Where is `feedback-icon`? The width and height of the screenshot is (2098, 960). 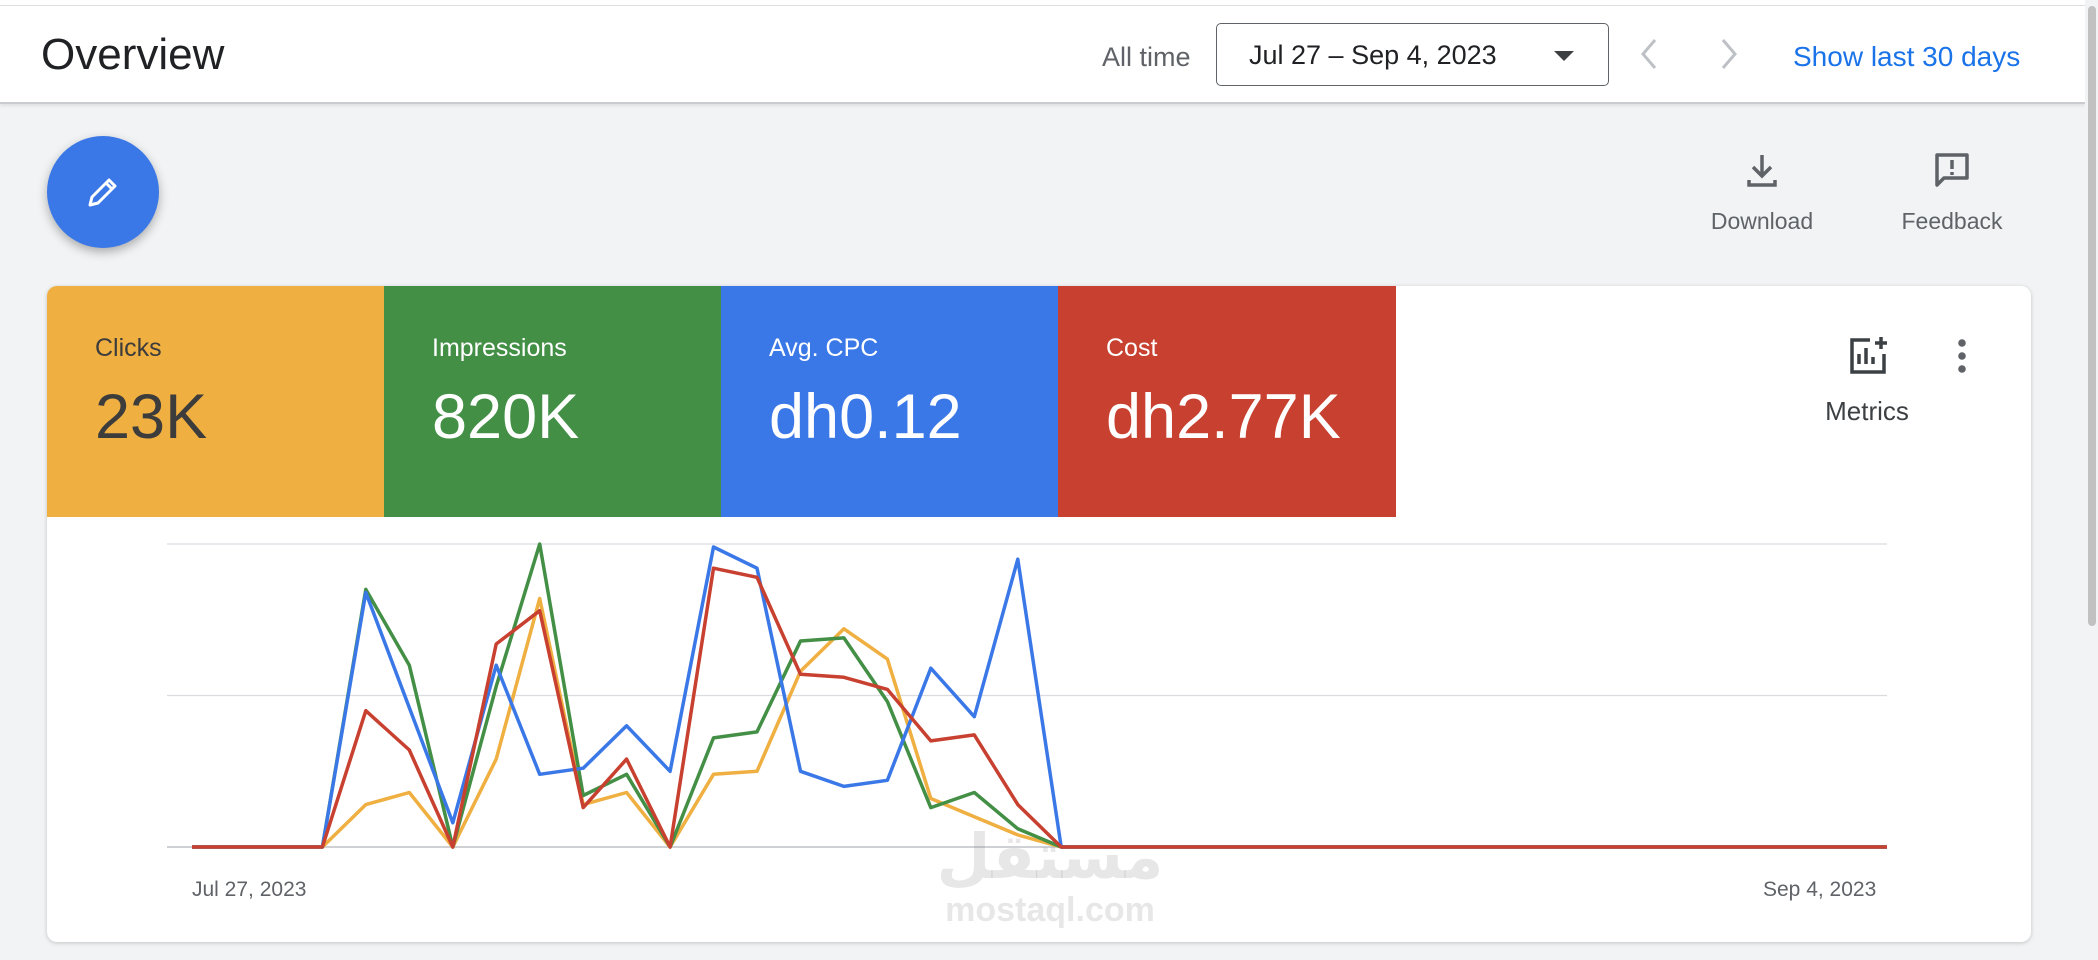 feedback-icon is located at coordinates (1952, 170).